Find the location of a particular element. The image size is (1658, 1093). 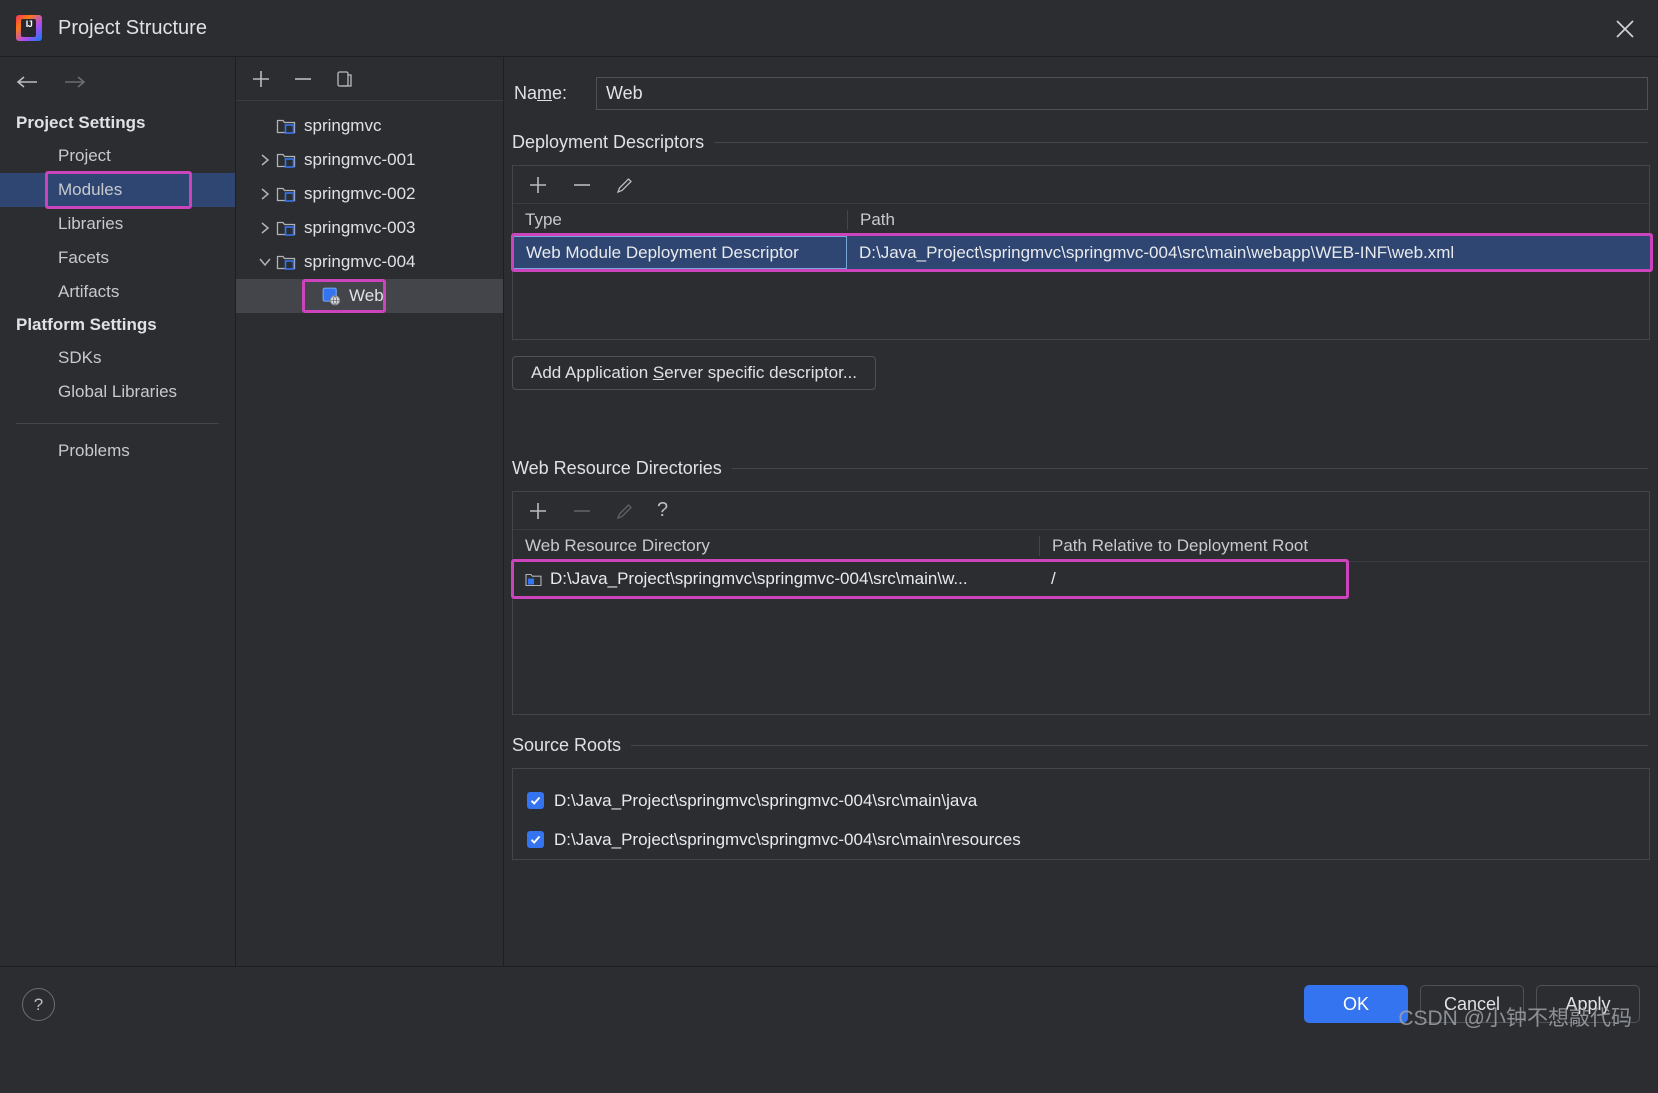

intellij-logo-icon: IJ is located at coordinates (29, 28).